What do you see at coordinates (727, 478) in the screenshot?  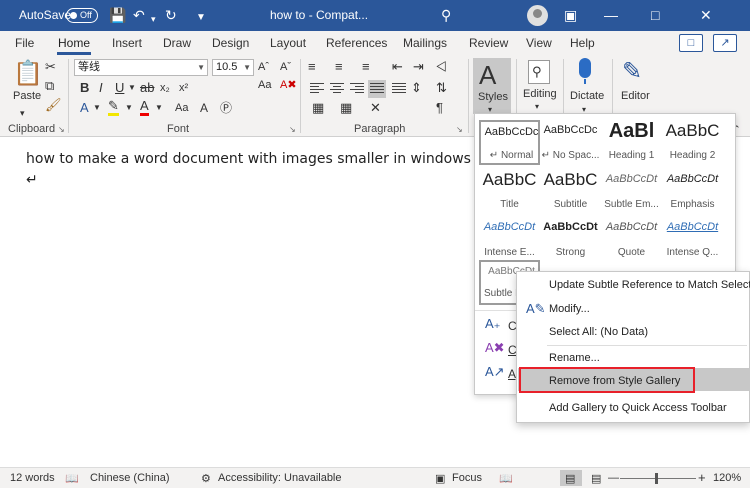 I see `zoom-level: 120%` at bounding box center [727, 478].